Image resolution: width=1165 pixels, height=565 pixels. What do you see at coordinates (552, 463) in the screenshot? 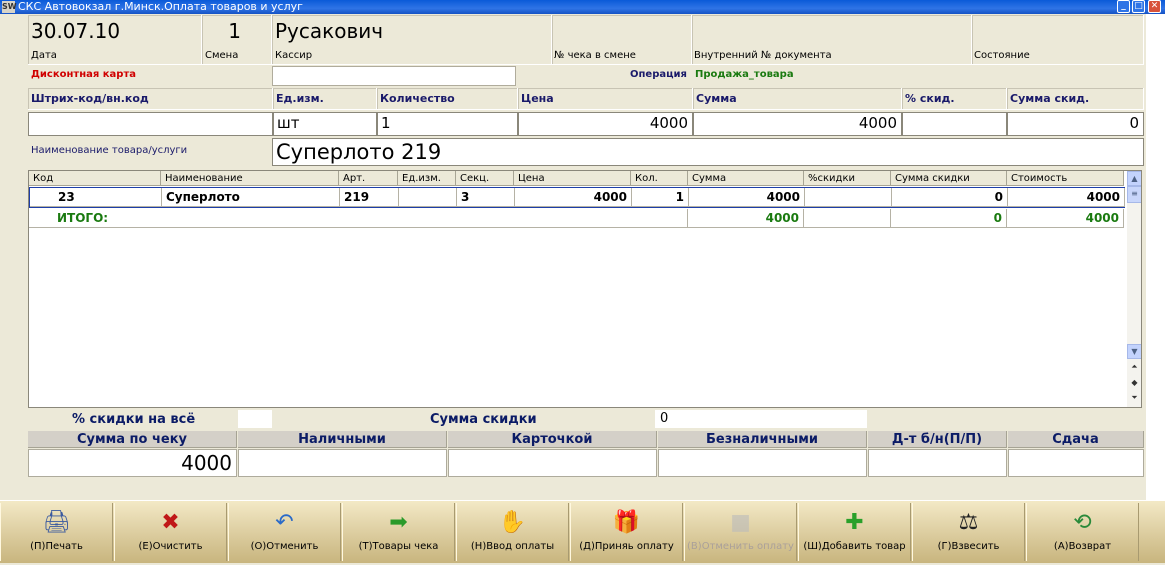
I see `card-input` at bounding box center [552, 463].